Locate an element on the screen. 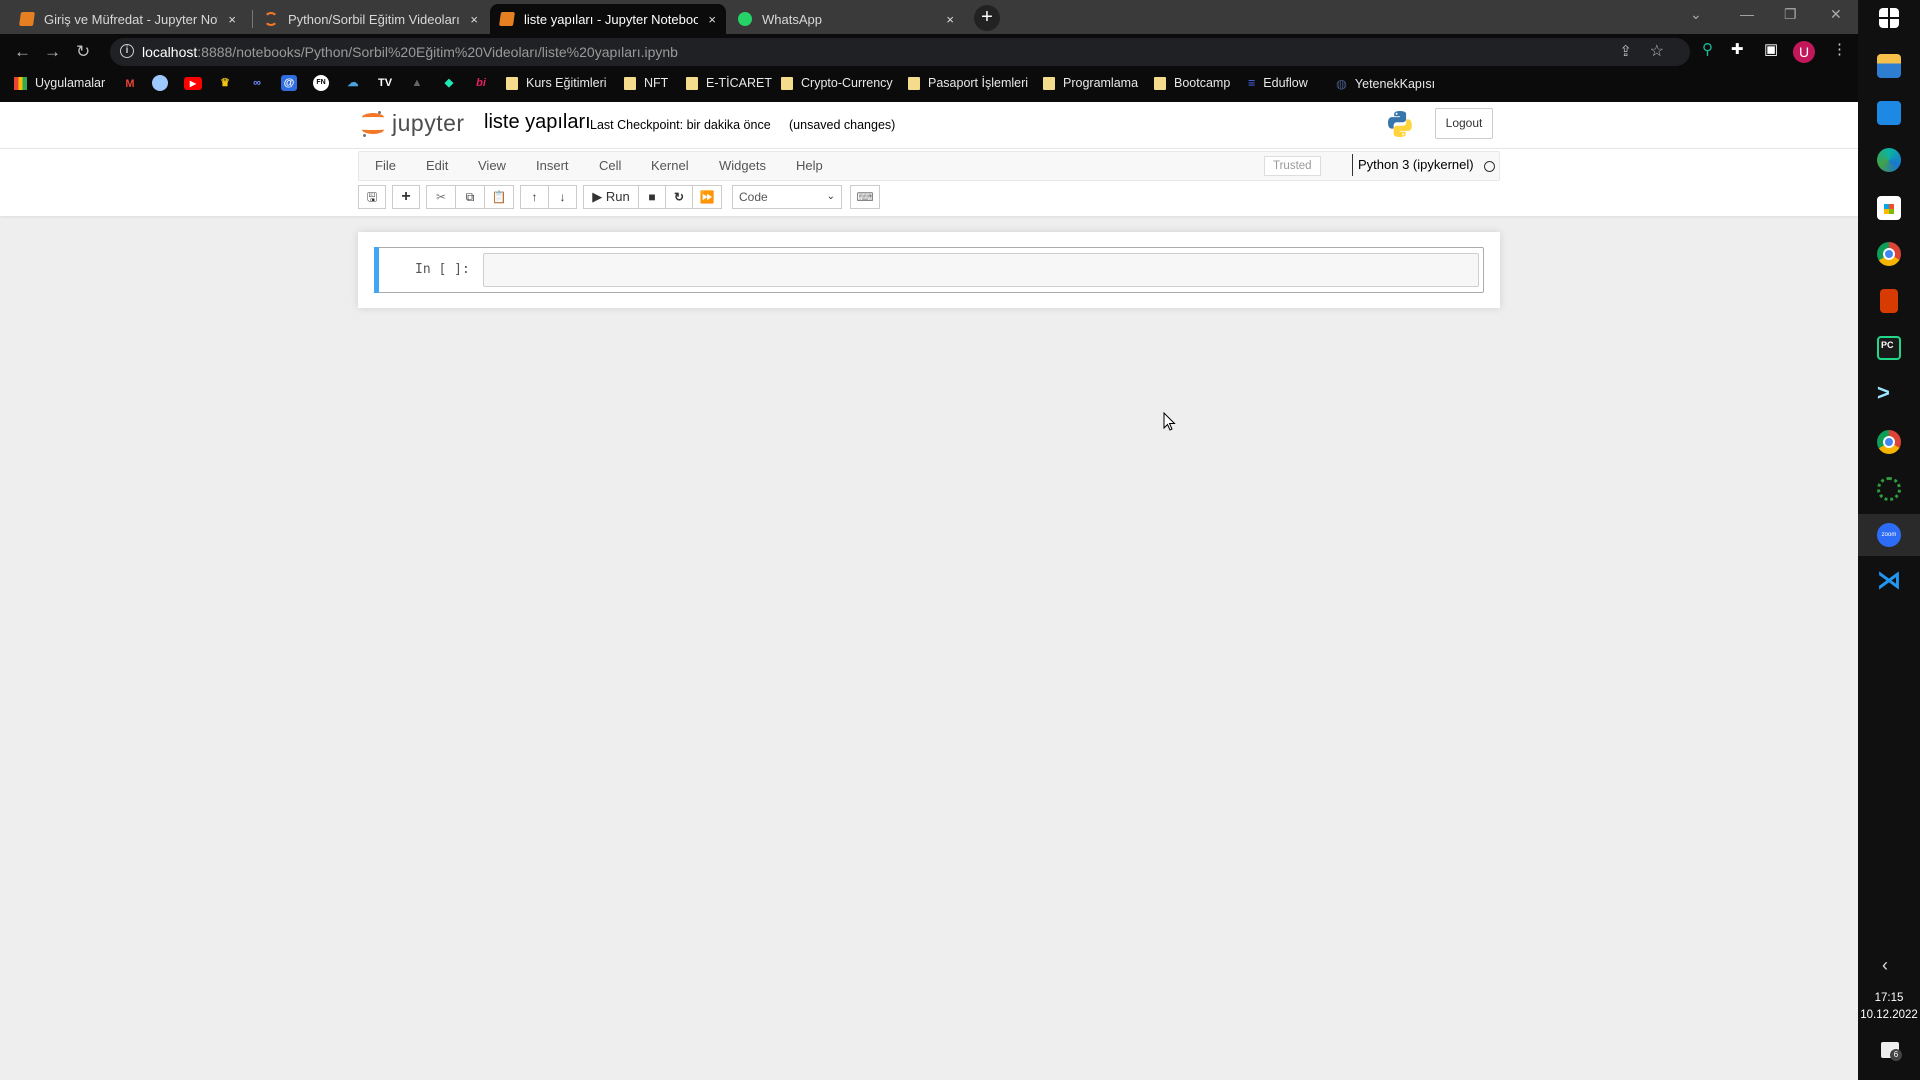  menu-edit: Edit is located at coordinates (437, 165).